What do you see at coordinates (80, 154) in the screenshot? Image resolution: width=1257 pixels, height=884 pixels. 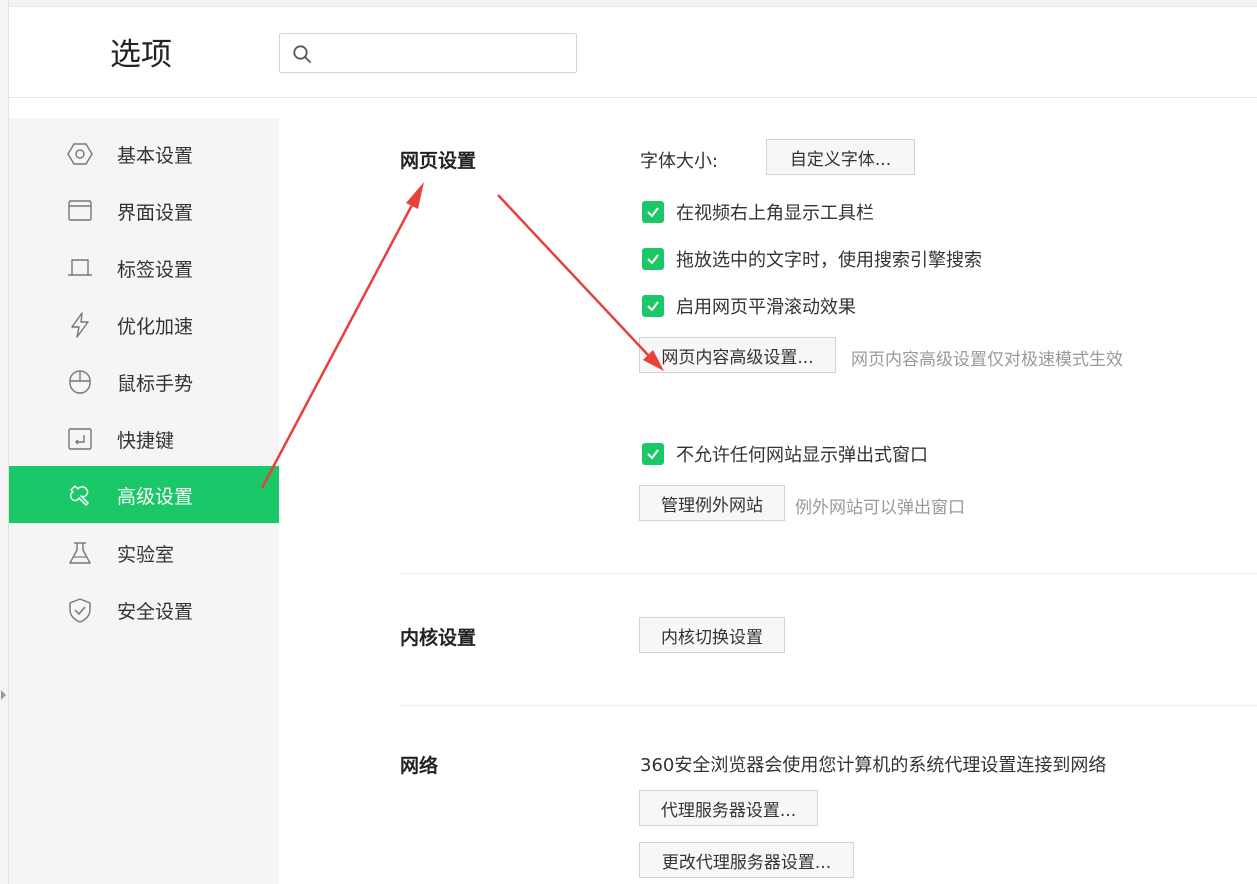 I see `hexagon-settings-icon` at bounding box center [80, 154].